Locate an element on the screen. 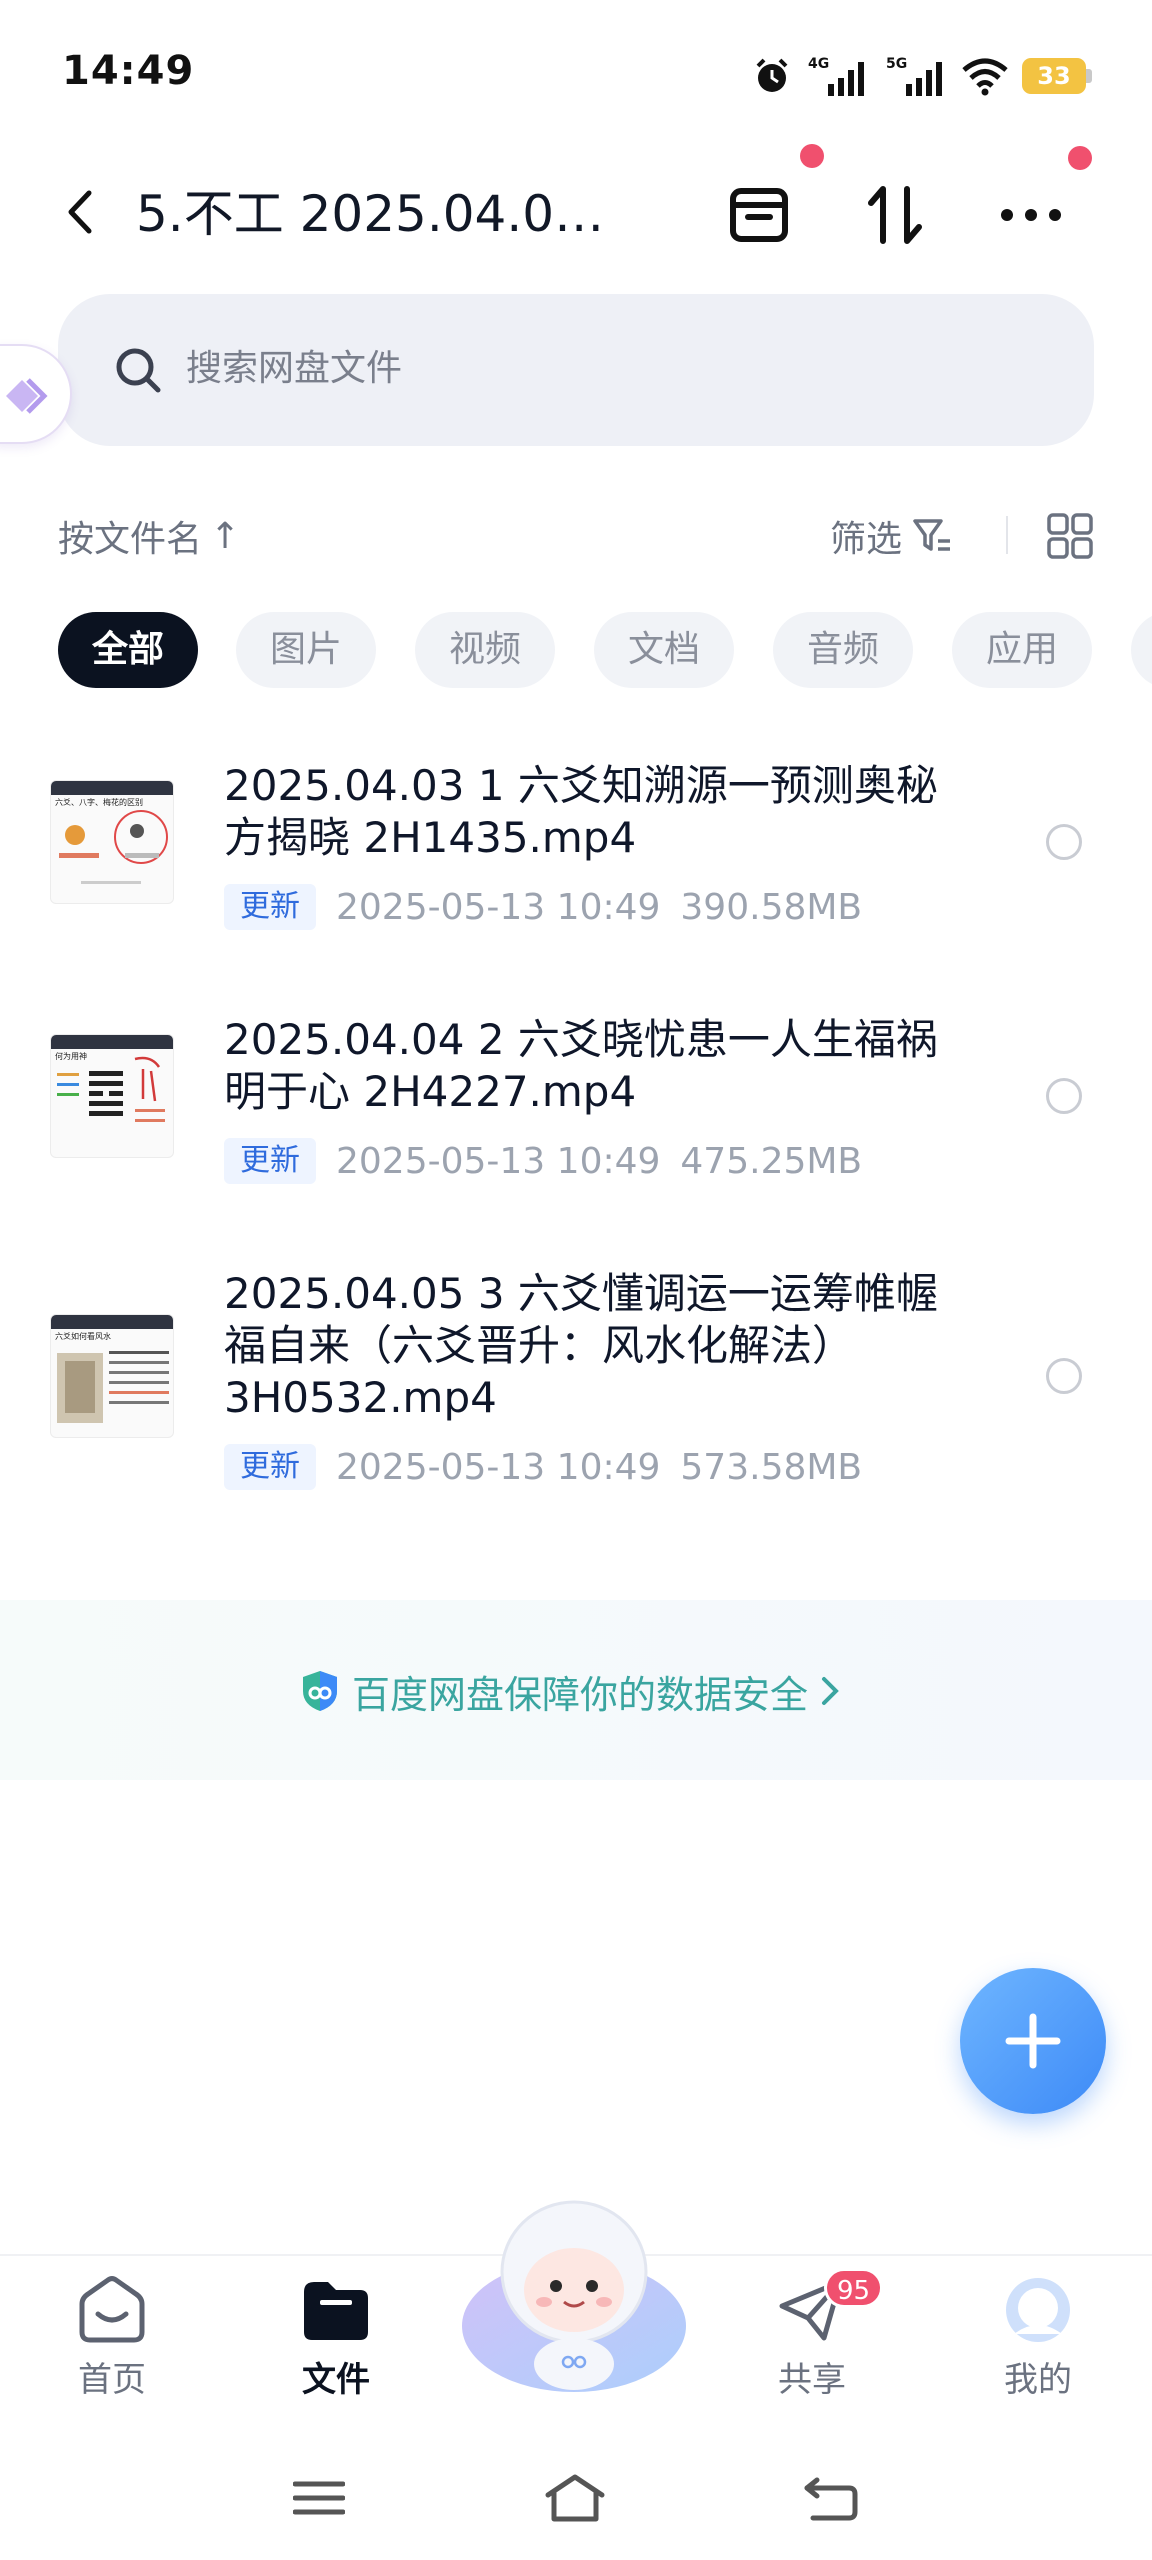 The width and height of the screenshot is (1152, 2560). transfer-button is located at coordinates (895, 215).